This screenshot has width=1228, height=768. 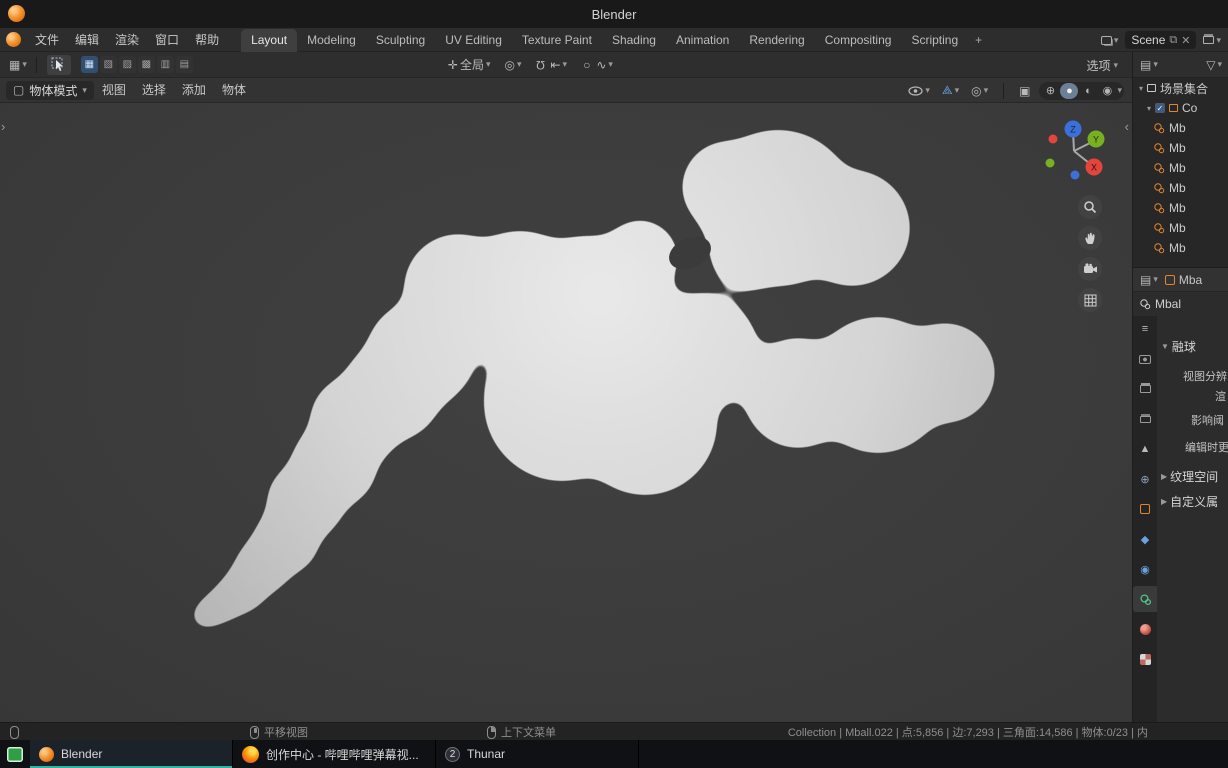 I want to click on menu-object: 物体, so click(x=234, y=90).